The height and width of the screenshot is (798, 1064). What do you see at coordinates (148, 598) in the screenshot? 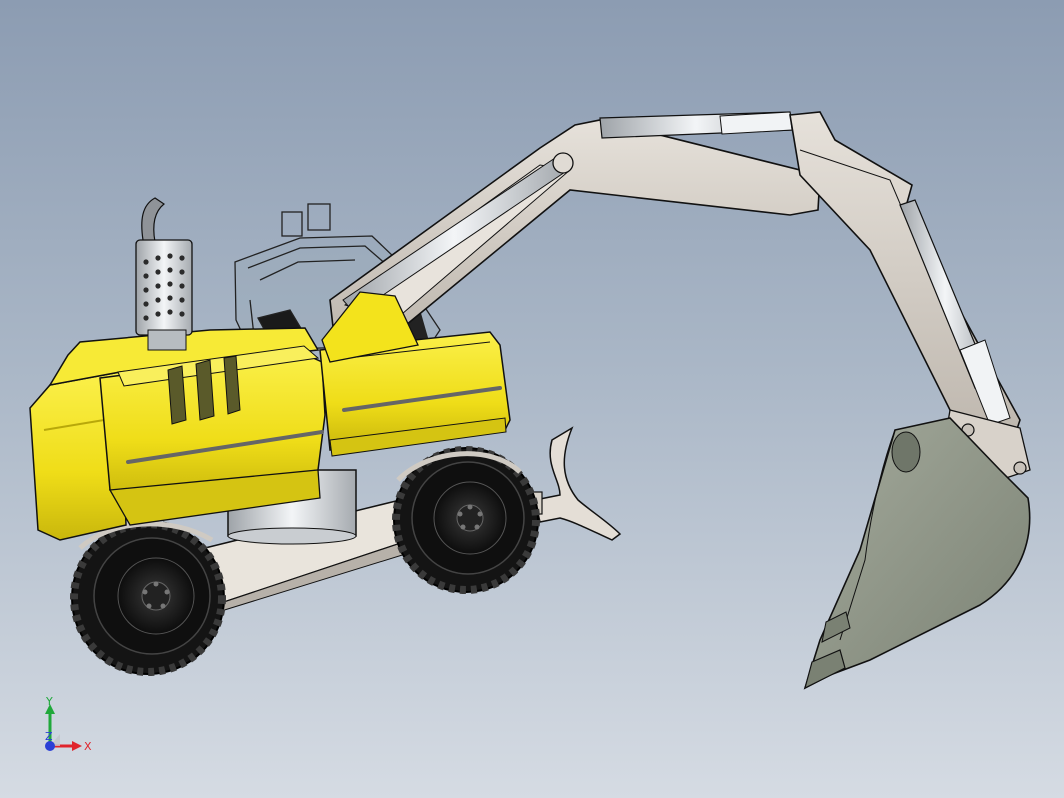
I see `rear-wheel` at bounding box center [148, 598].